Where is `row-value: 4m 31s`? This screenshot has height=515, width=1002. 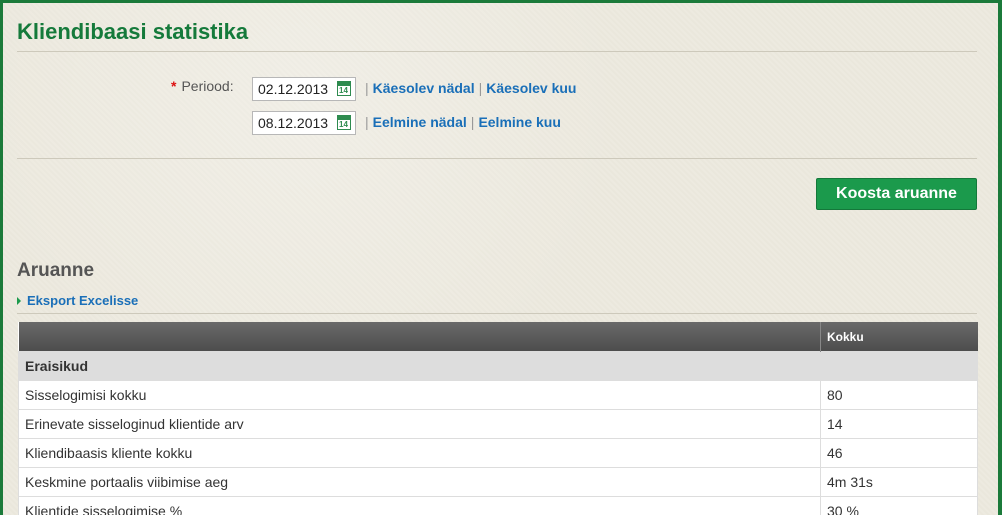
row-value: 4m 31s is located at coordinates (899, 482).